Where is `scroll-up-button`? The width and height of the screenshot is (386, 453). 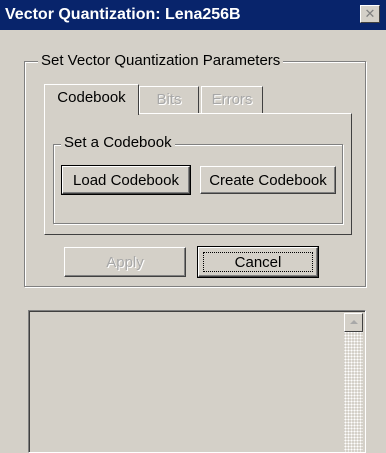
scroll-up-button is located at coordinates (353, 322).